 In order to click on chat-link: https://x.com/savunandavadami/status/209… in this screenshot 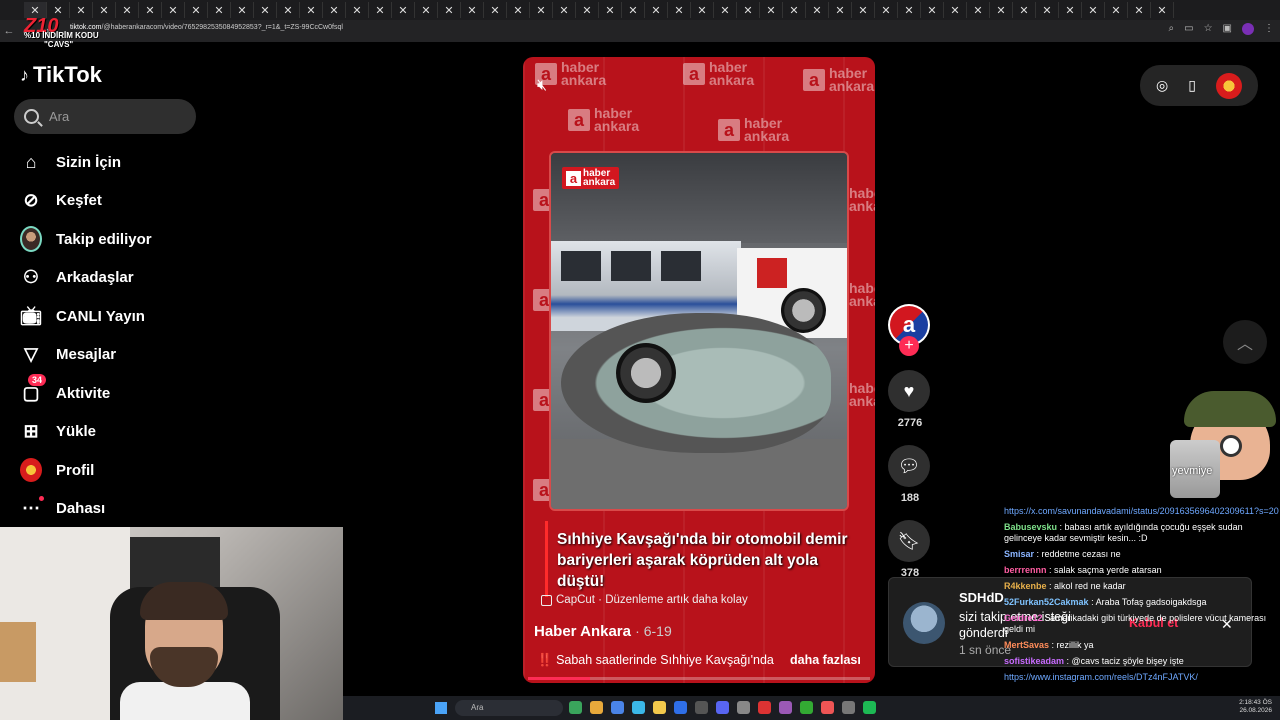, I will do `click(1141, 511)`.